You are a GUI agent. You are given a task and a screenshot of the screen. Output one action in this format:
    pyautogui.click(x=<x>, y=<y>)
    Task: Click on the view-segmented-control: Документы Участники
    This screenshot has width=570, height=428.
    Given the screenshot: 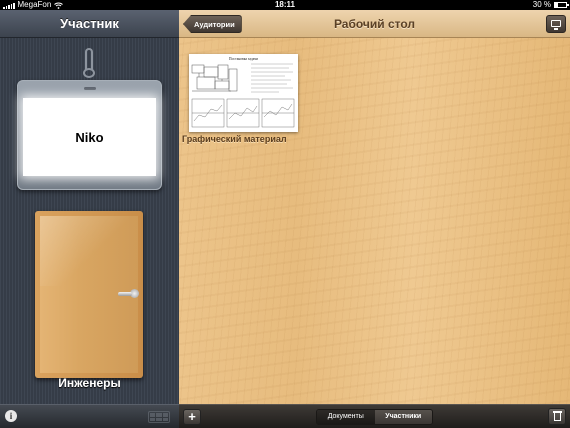 What is the action you would take?
    pyautogui.click(x=374, y=417)
    